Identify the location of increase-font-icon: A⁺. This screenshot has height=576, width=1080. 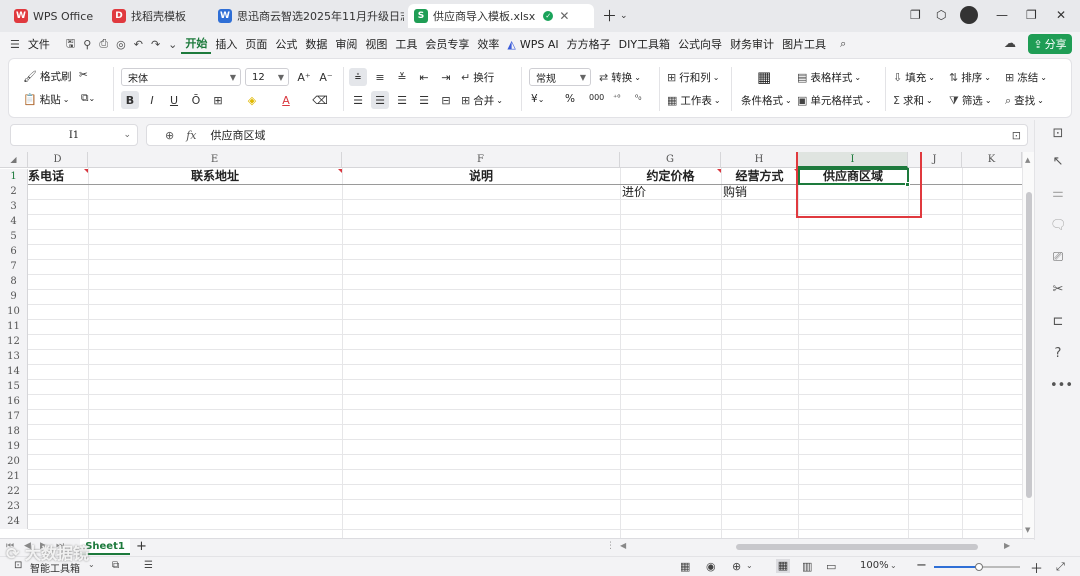
(304, 77).